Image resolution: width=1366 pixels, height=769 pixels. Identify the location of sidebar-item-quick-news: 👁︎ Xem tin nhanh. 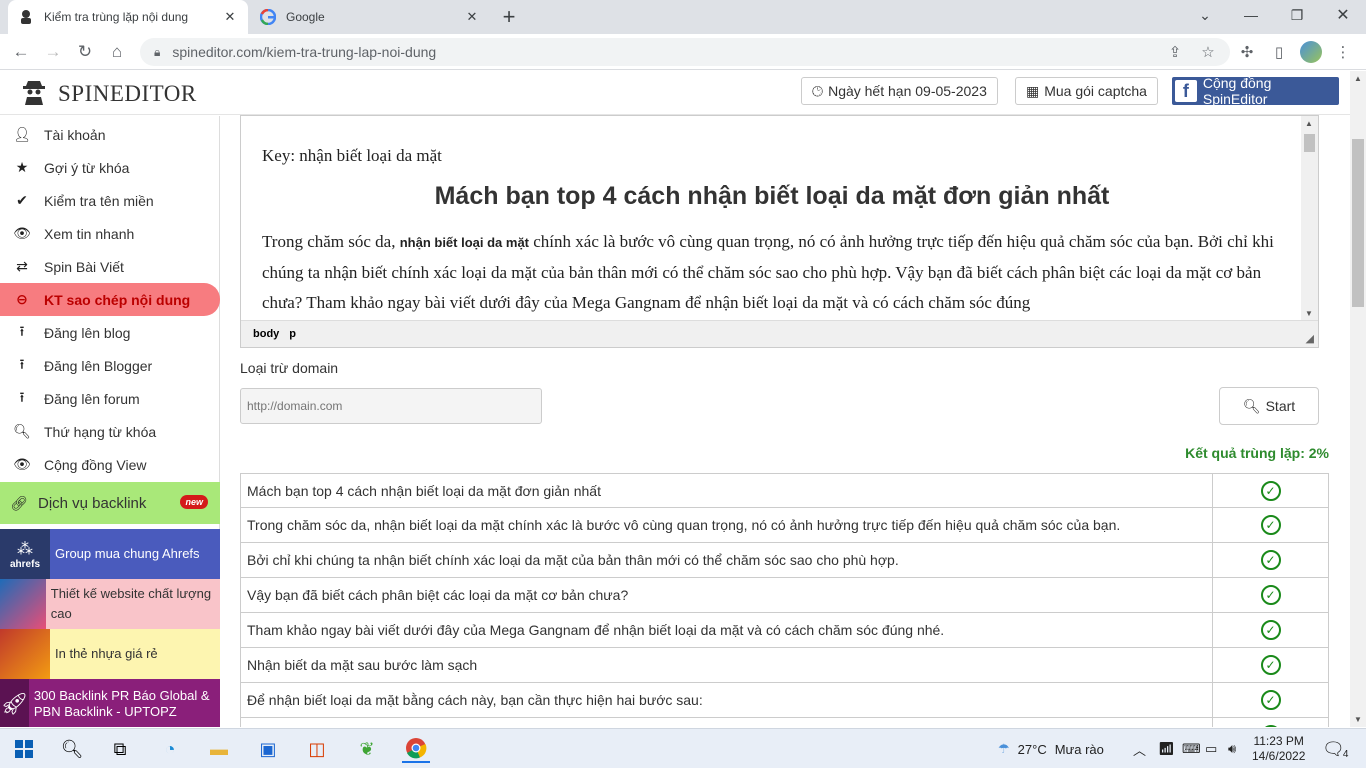
(110, 233).